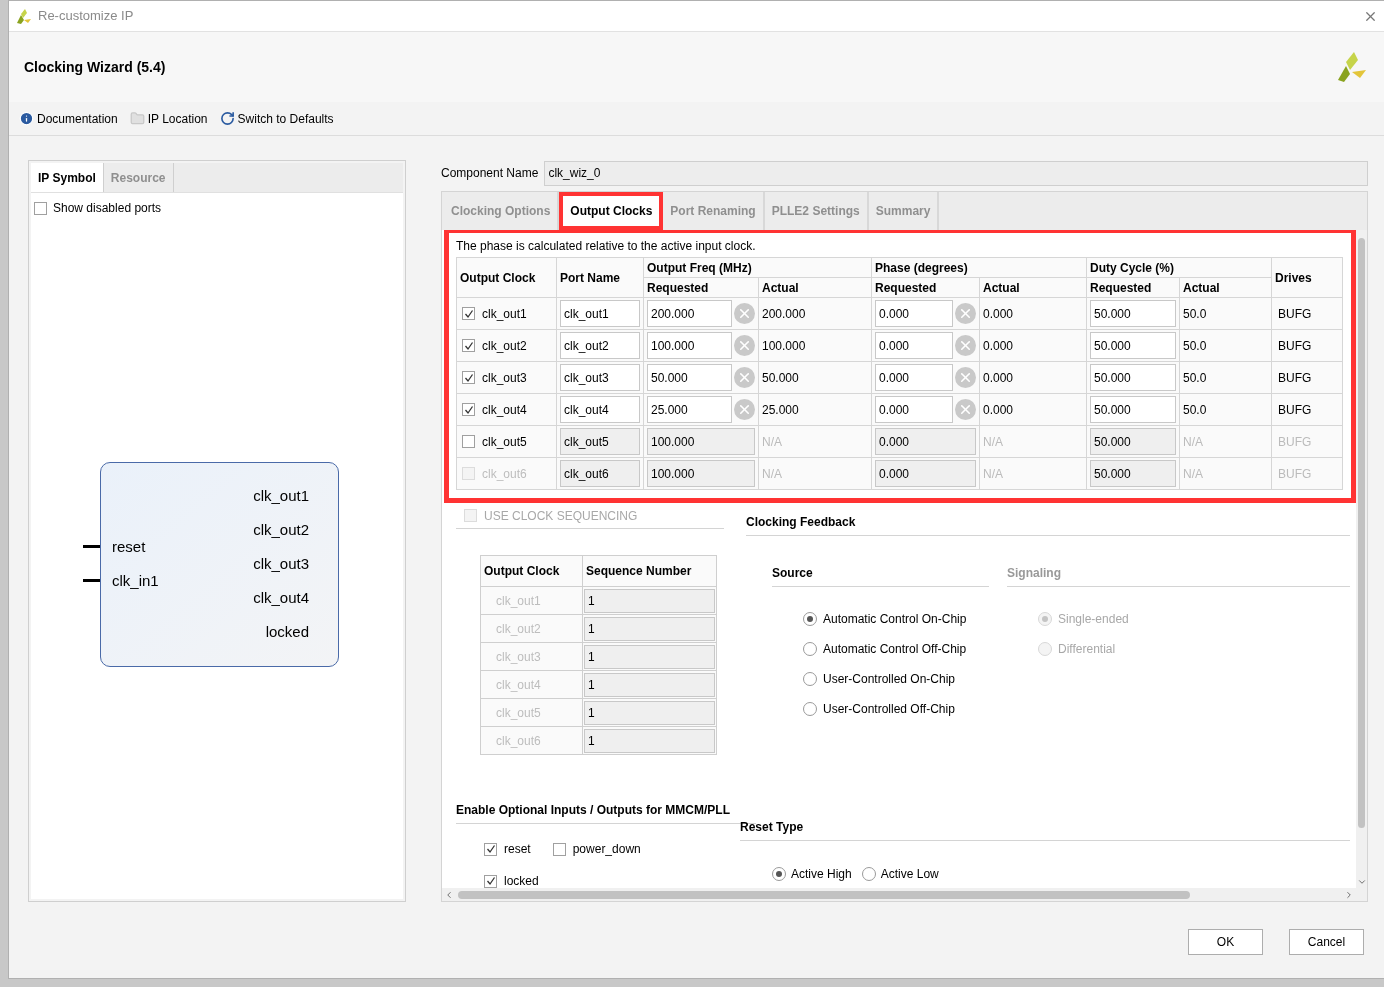 The width and height of the screenshot is (1384, 987). Describe the element at coordinates (281, 564) in the screenshot. I see `pin-label: clk_out3` at that location.